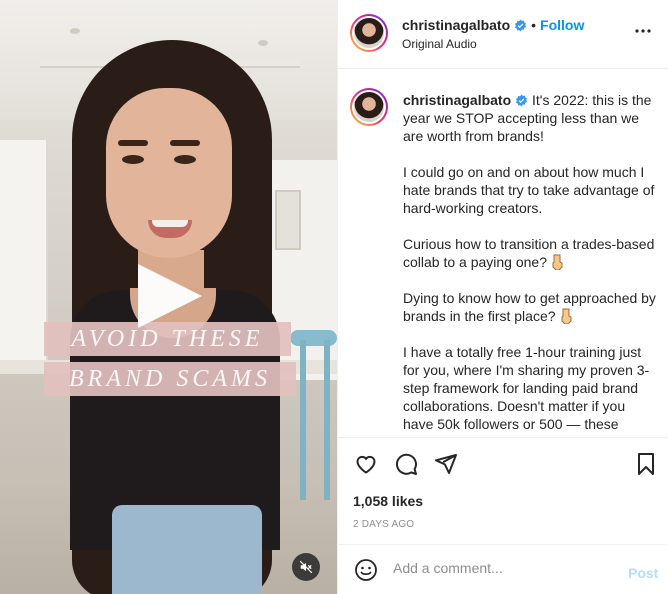 The height and width of the screenshot is (594, 668). I want to click on follow-button: Follow, so click(562, 25).